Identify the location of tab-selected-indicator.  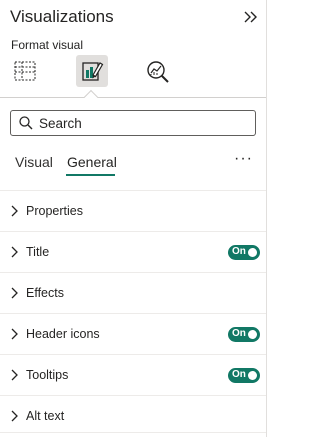
(90, 175).